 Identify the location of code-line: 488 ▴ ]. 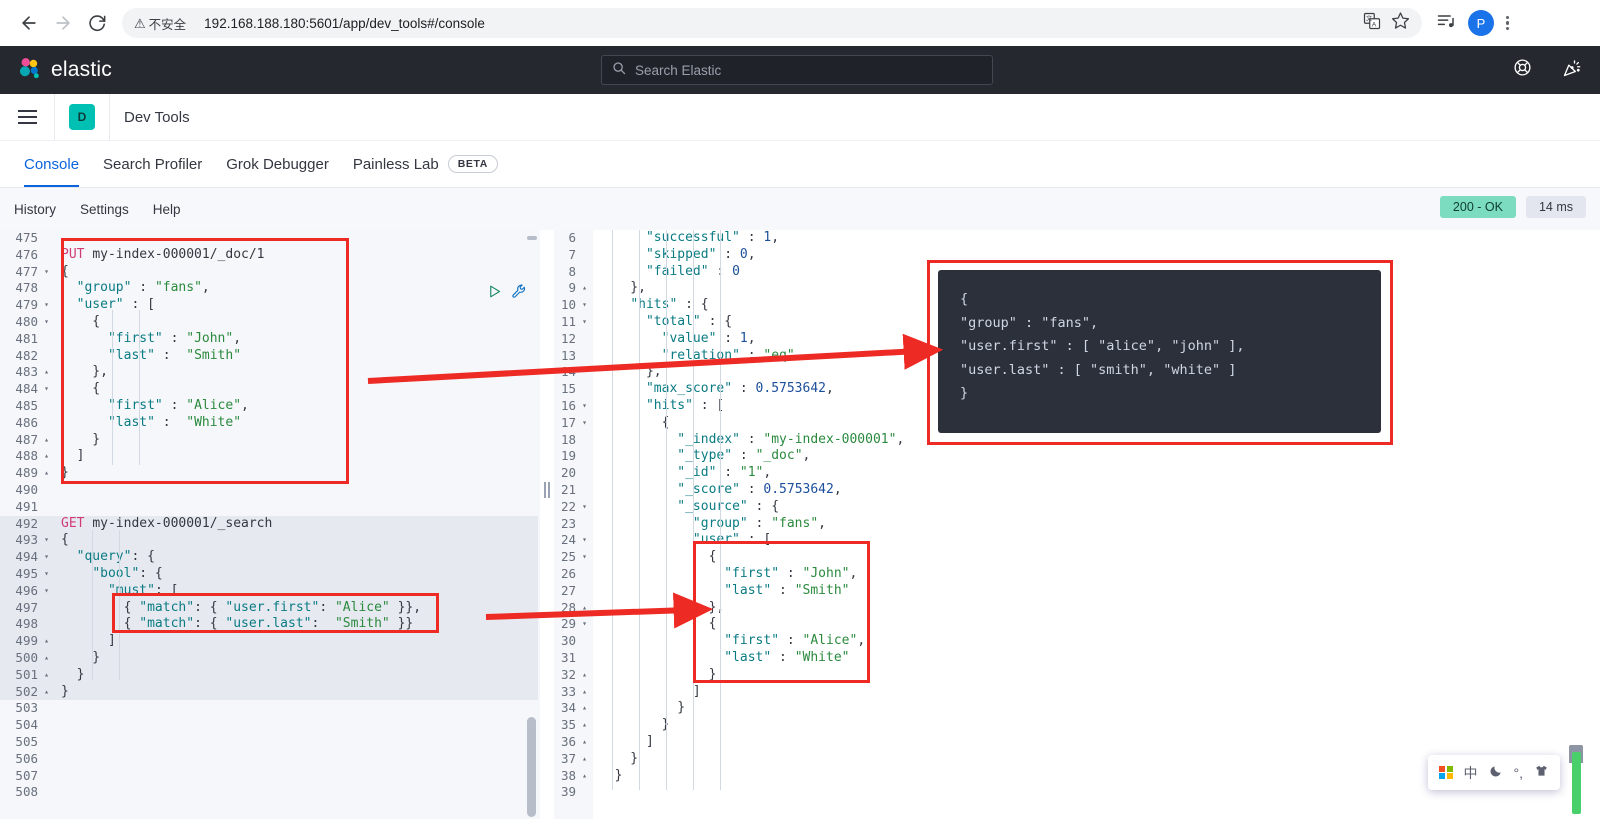
(269, 456).